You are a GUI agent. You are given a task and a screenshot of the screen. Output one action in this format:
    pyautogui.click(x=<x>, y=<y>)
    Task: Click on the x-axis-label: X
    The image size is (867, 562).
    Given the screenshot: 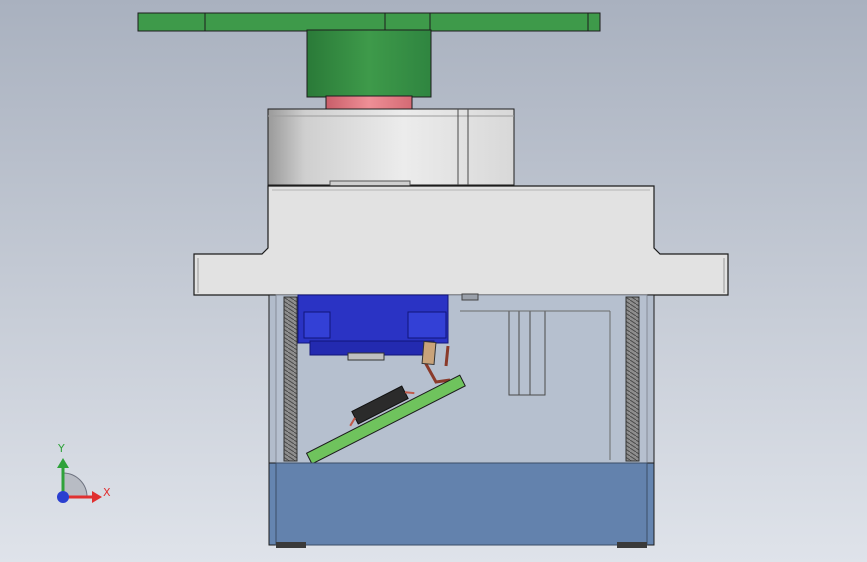 What is the action you would take?
    pyautogui.click(x=107, y=492)
    